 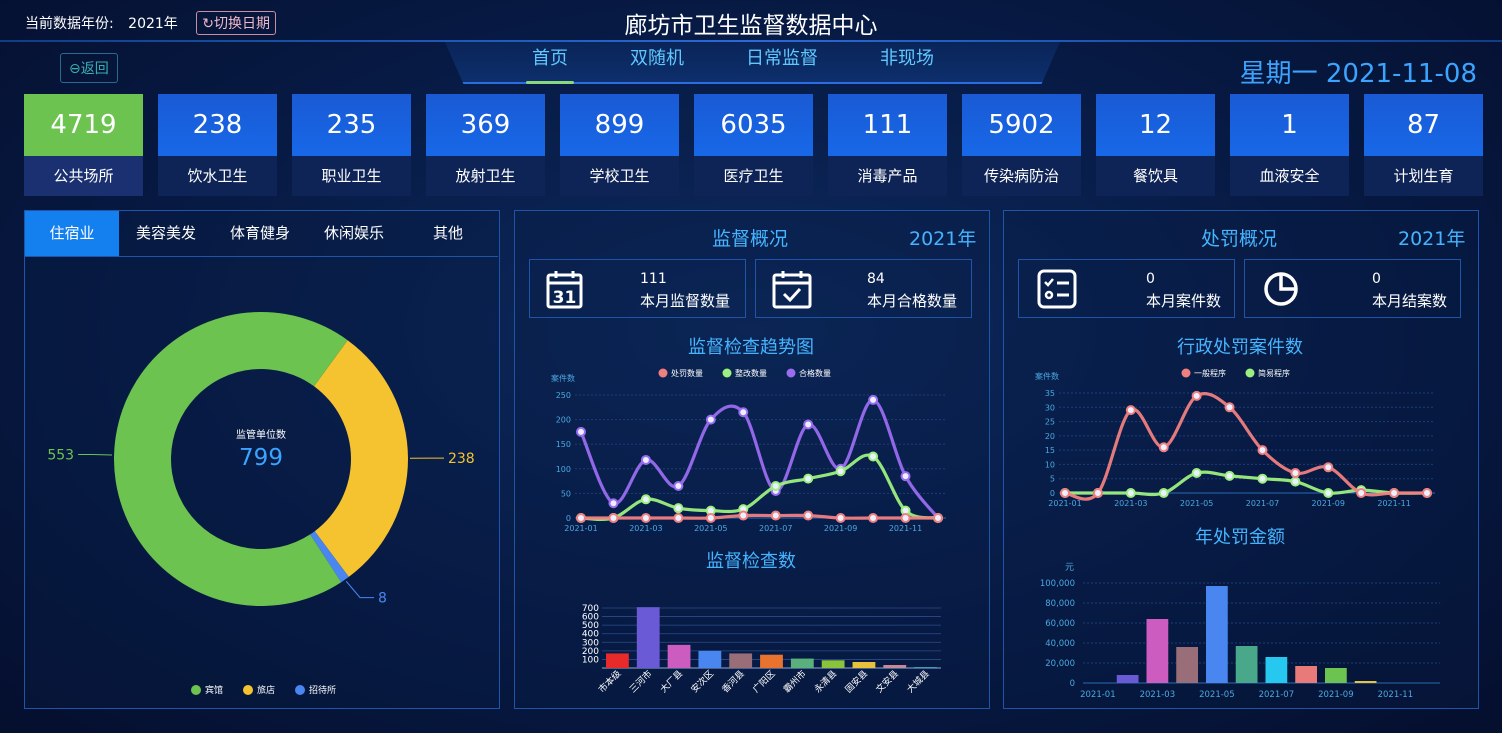 I want to click on x-tick-label: 大厂县, so click(x=672, y=682).